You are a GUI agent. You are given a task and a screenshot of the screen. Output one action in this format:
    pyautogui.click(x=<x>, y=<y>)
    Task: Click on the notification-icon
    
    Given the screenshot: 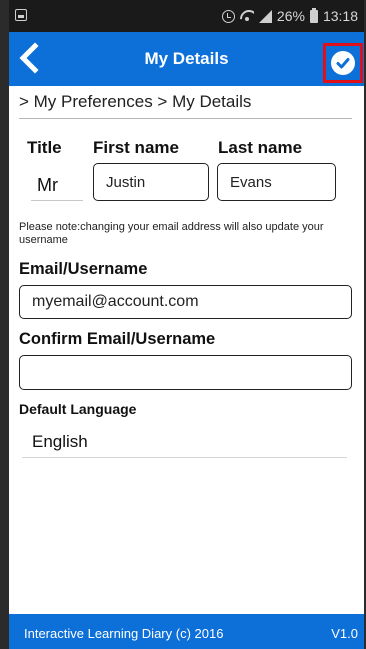 What is the action you would take?
    pyautogui.click(x=21, y=15)
    